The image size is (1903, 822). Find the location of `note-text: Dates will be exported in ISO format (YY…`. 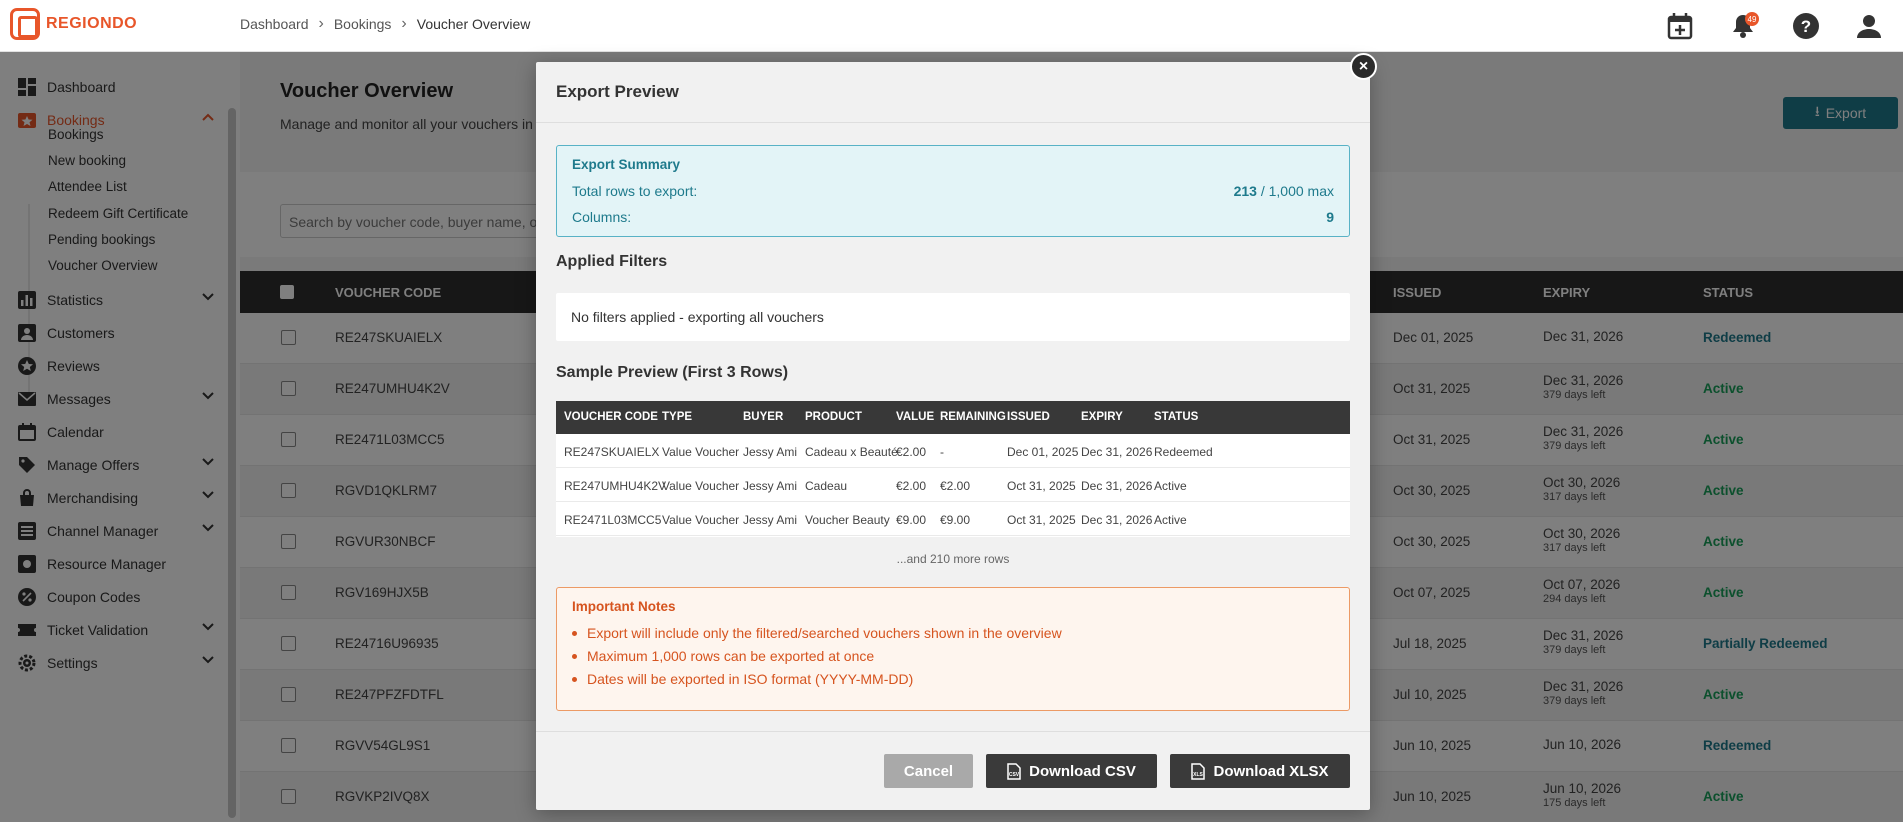

note-text: Dates will be exported in ISO format (YY… is located at coordinates (750, 679).